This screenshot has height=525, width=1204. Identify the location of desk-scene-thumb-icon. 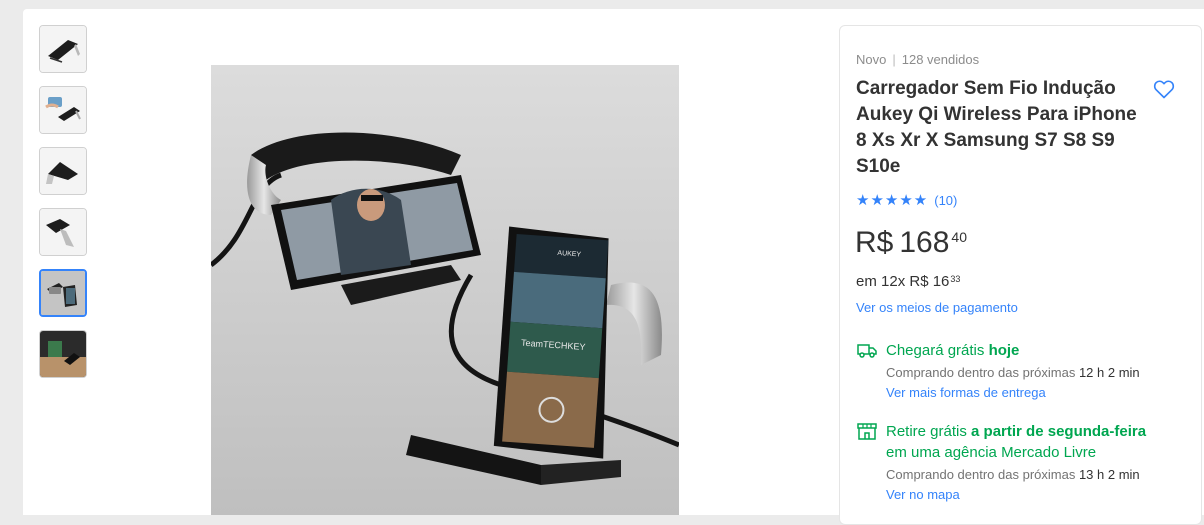
(63, 354).